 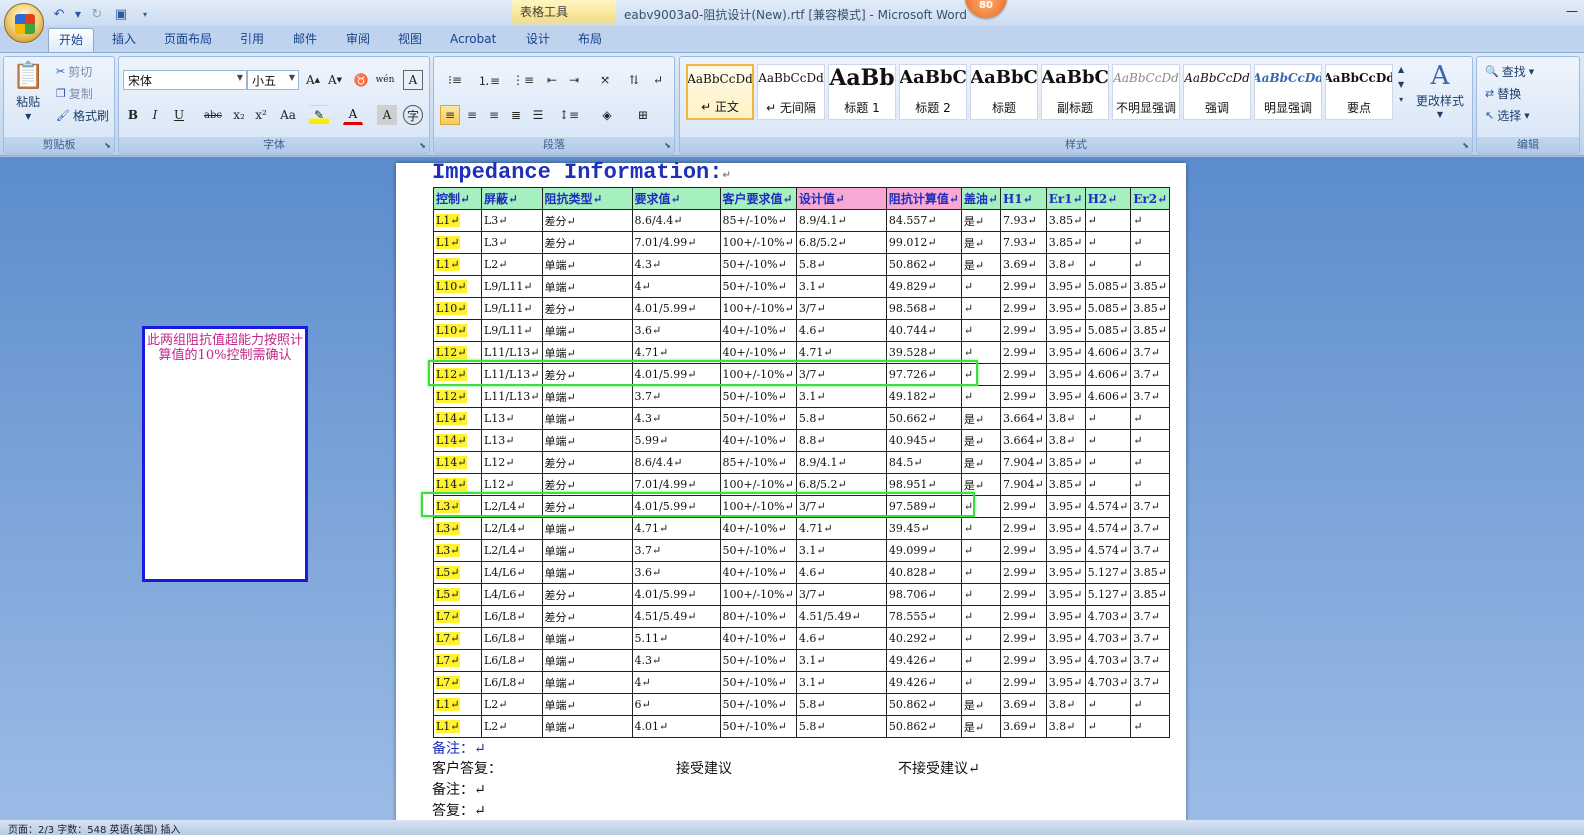 I want to click on table-cell: 40.945↵, so click(x=923, y=440).